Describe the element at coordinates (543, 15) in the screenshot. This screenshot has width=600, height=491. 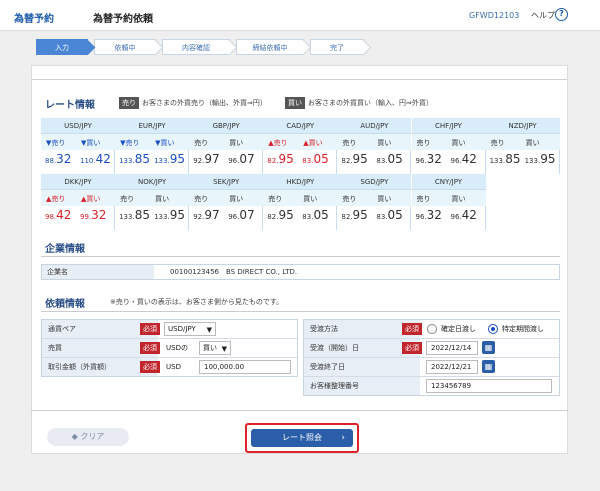
I see `help-link: ヘルプ` at that location.